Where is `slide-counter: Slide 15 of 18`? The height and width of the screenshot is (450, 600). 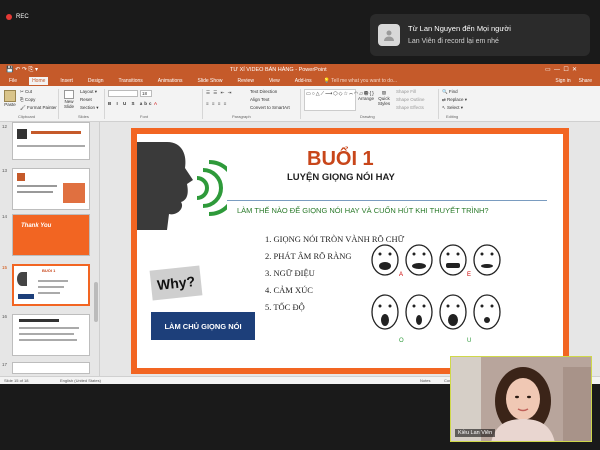
slide-counter: Slide 15 of 18 is located at coordinates (16, 380).